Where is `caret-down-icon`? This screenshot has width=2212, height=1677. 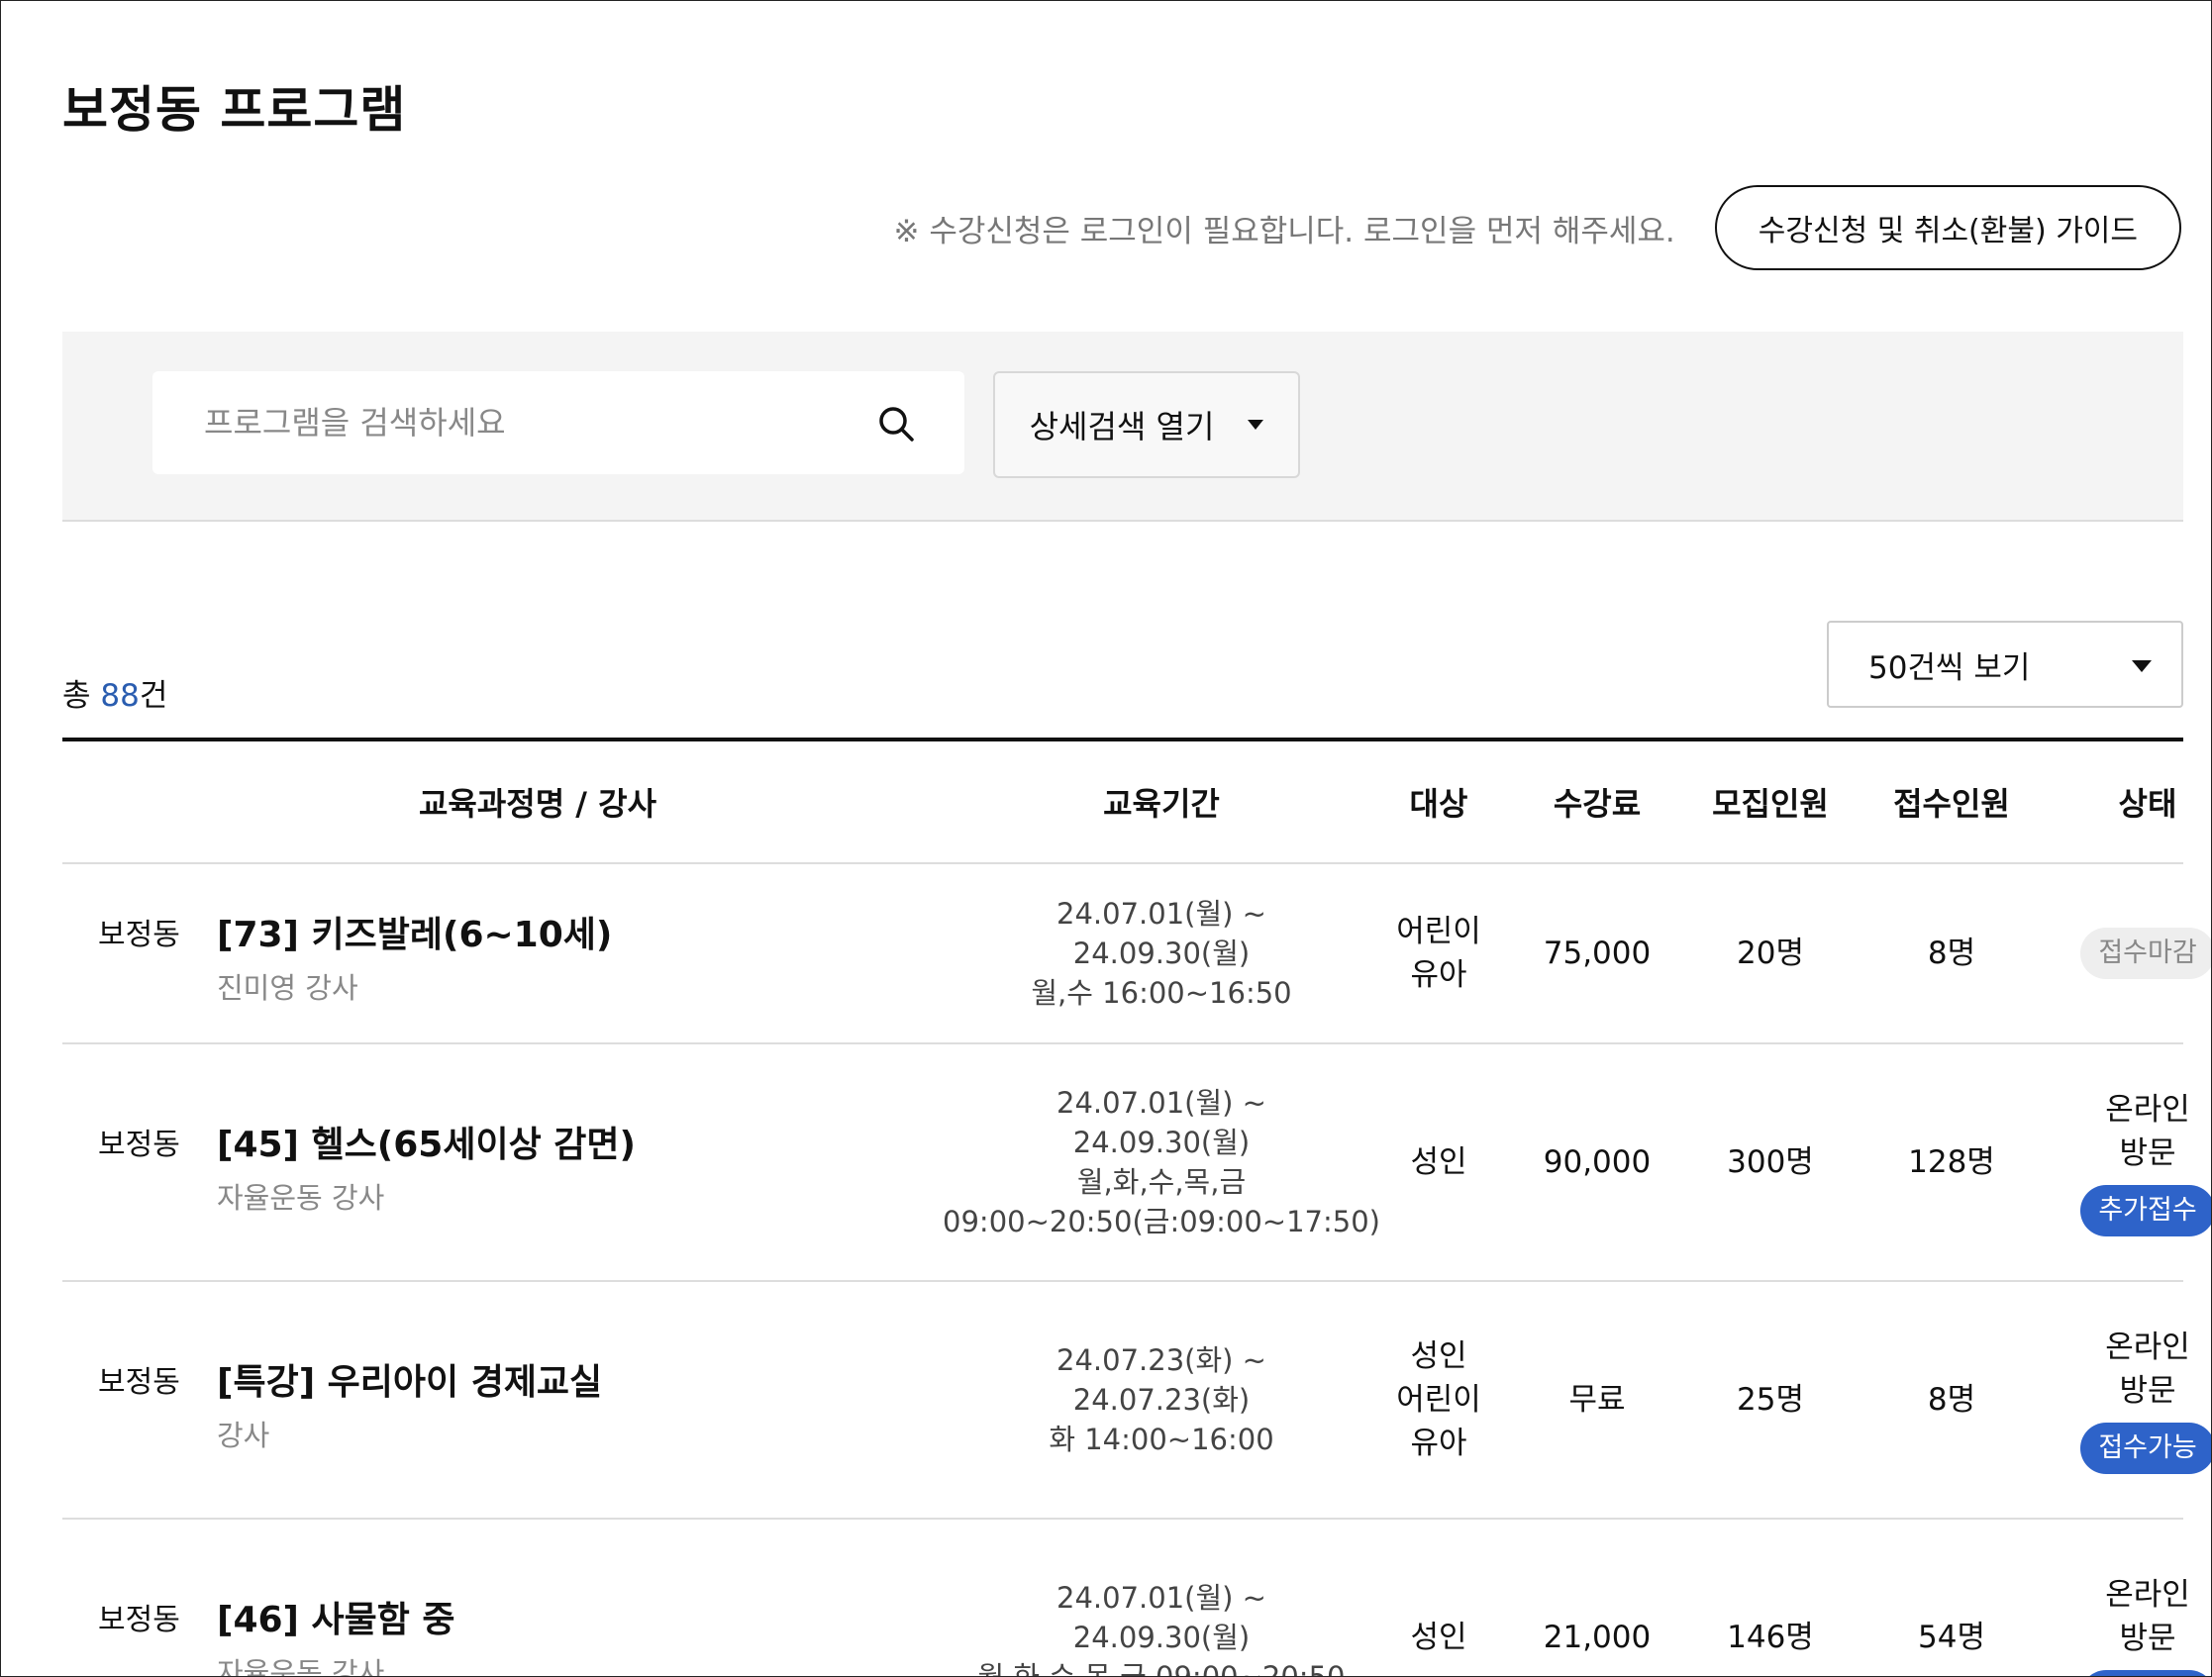
caret-down-icon is located at coordinates (1256, 425).